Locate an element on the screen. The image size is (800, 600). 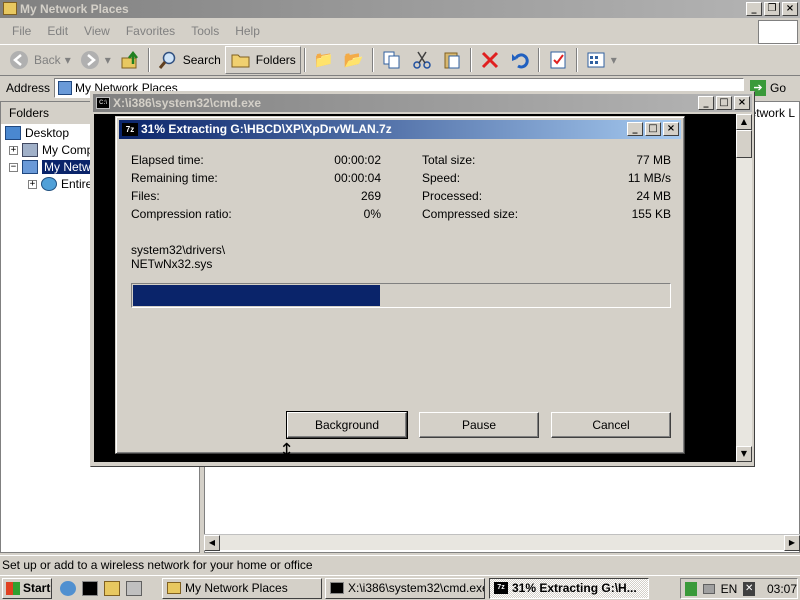
forward-button: ▾ is located at coordinates (95, 60).